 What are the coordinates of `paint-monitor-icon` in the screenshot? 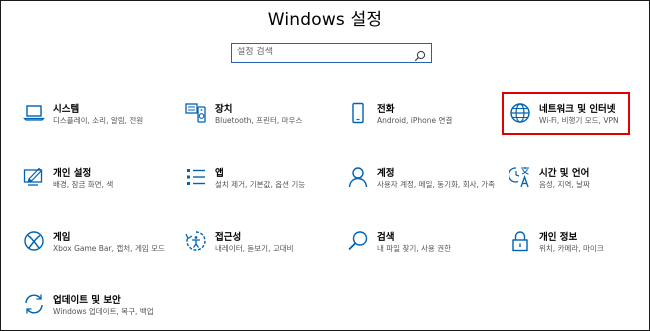 It's located at (34, 177).